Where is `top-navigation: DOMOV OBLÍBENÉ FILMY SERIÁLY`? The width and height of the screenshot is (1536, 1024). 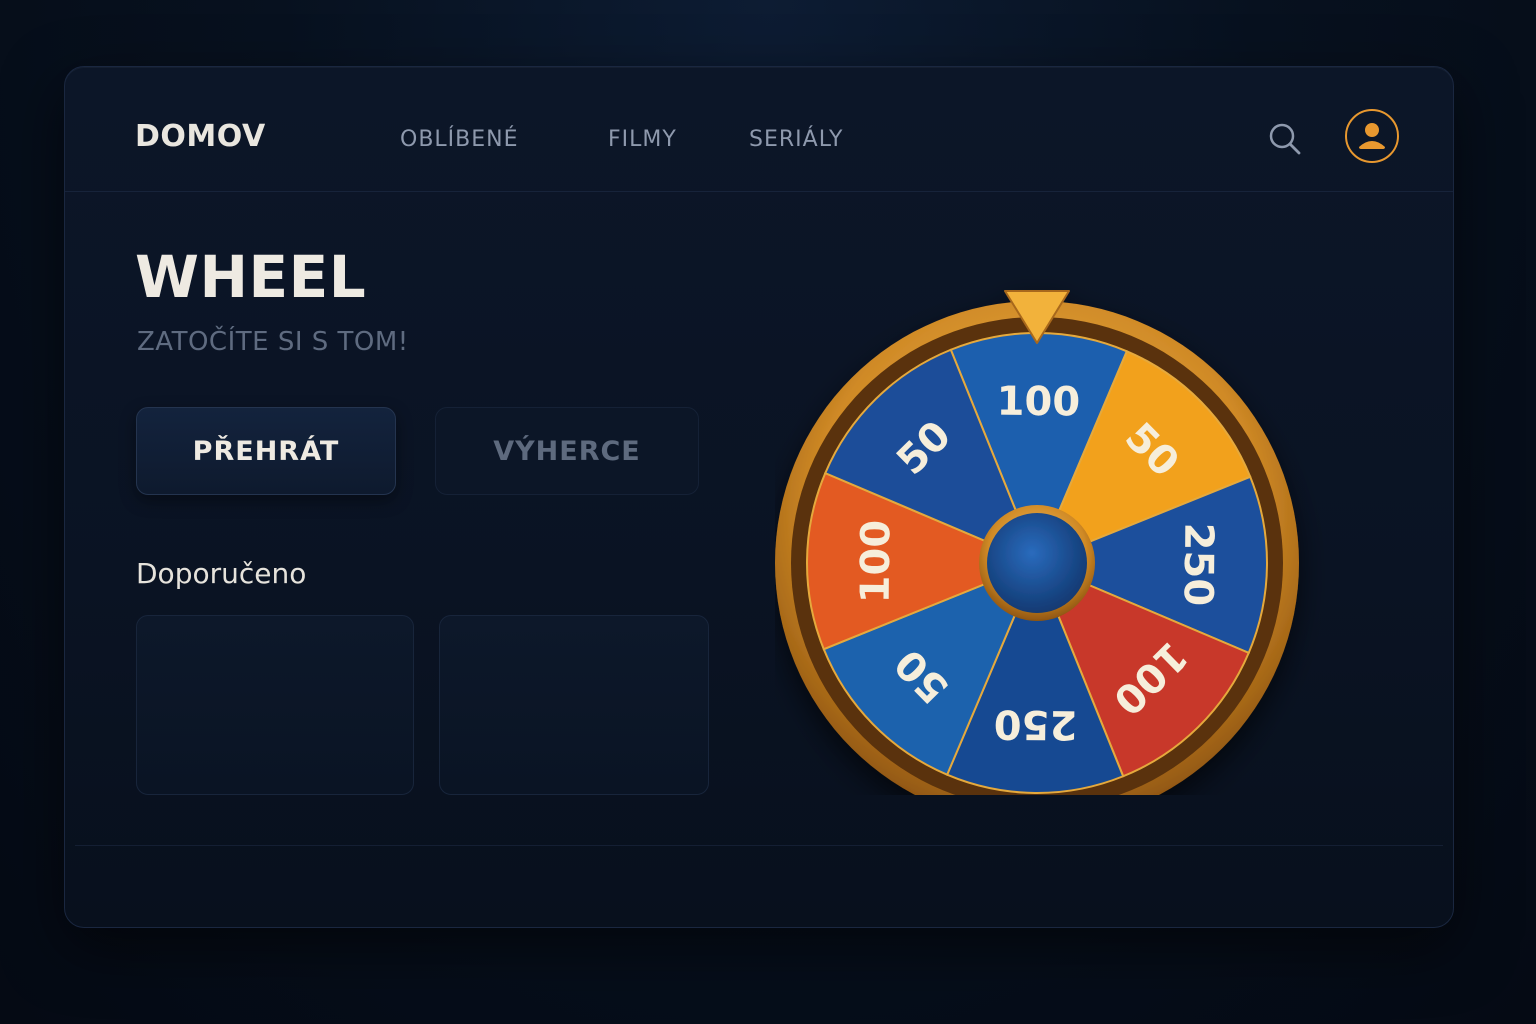
top-navigation: DOMOV OBLÍBENÉ FILMY SERIÁLY is located at coordinates (759, 129).